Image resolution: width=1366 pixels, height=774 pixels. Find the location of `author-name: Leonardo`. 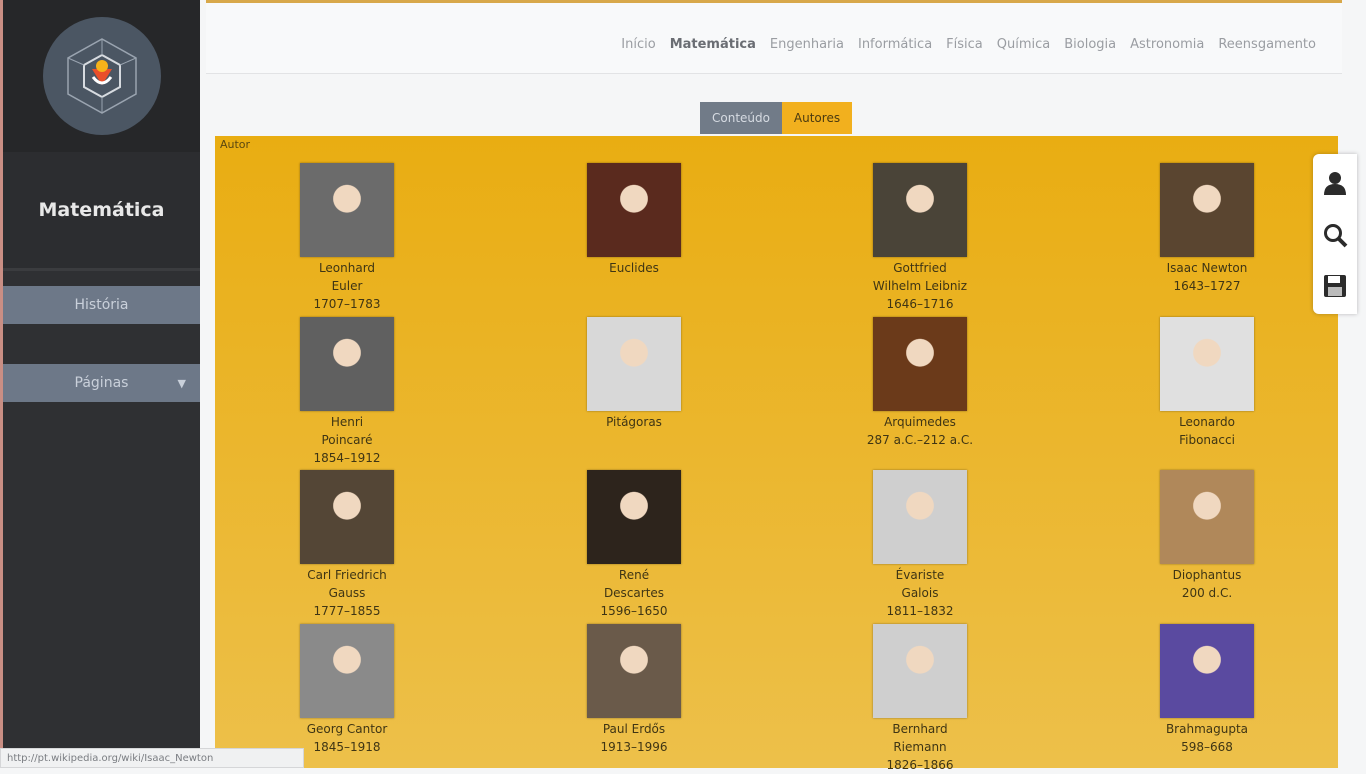

author-name: Leonardo is located at coordinates (1207, 422).